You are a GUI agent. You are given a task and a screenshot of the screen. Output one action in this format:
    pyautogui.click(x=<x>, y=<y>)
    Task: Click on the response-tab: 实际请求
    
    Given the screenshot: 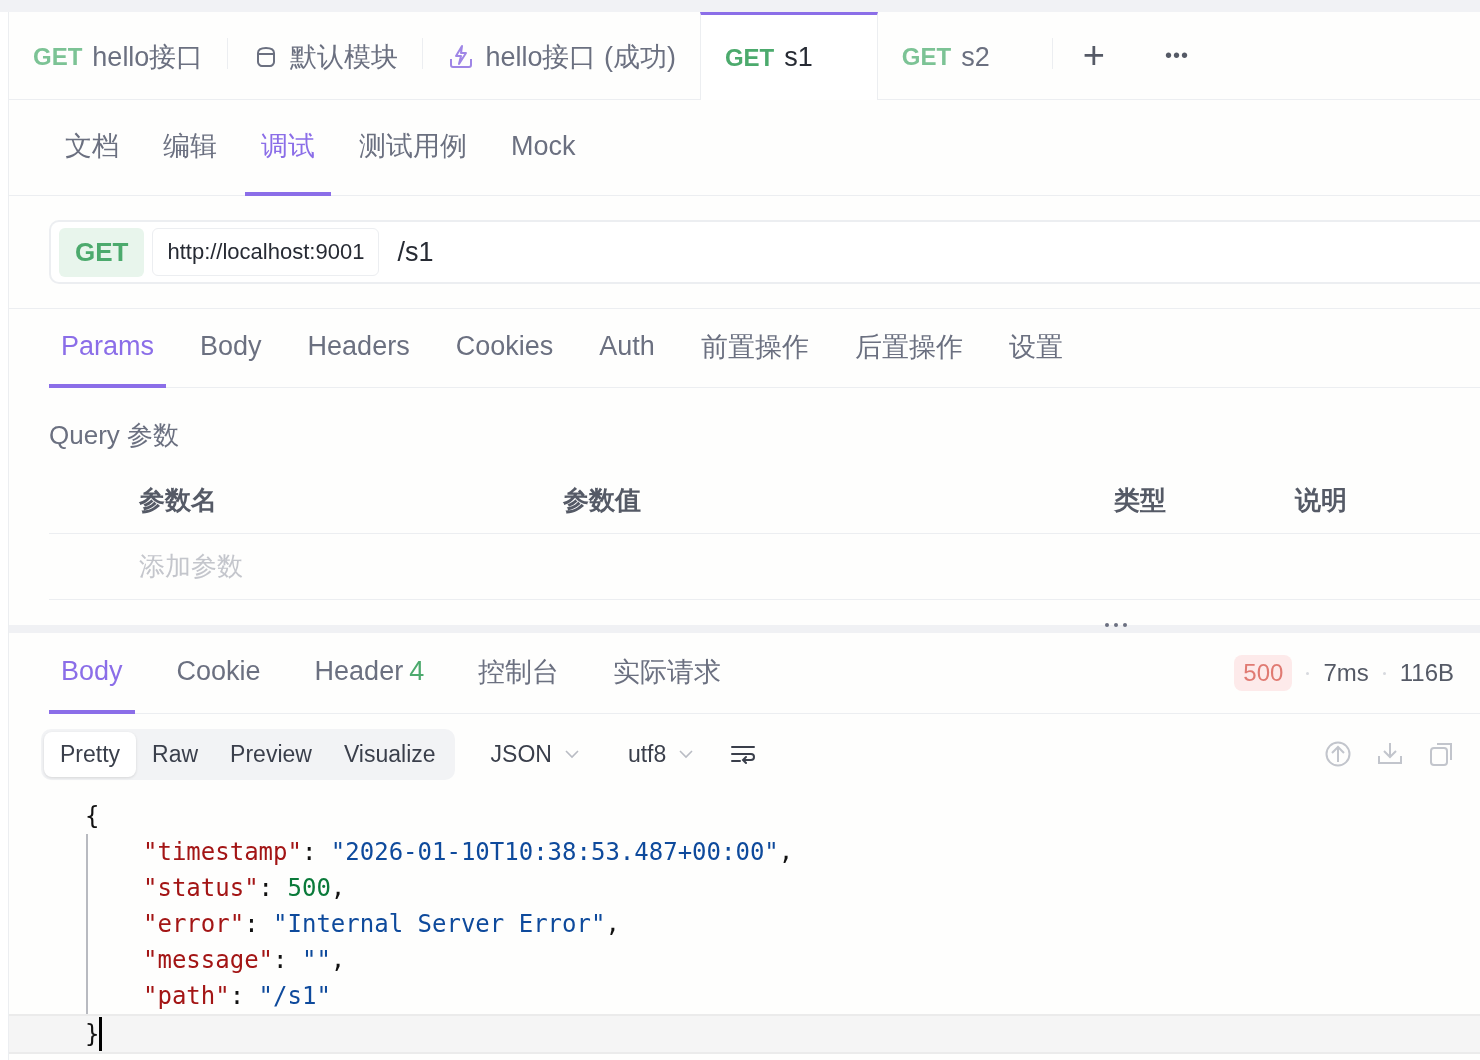 What is the action you would take?
    pyautogui.click(x=667, y=673)
    